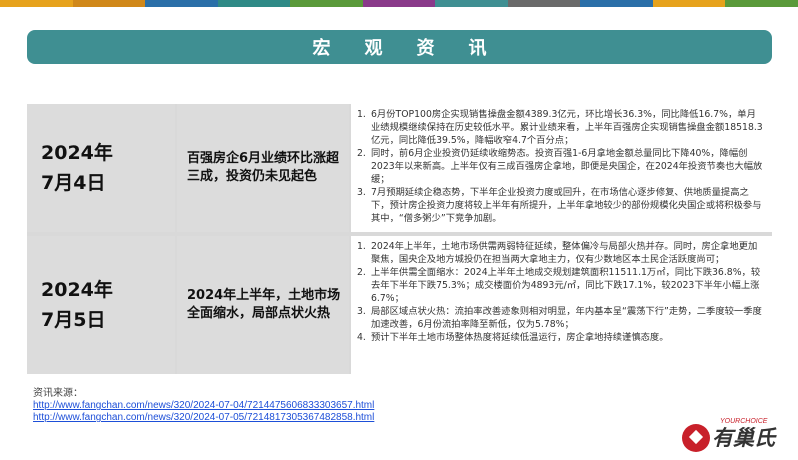  I want to click on top-color-stripe, so click(399, 3).